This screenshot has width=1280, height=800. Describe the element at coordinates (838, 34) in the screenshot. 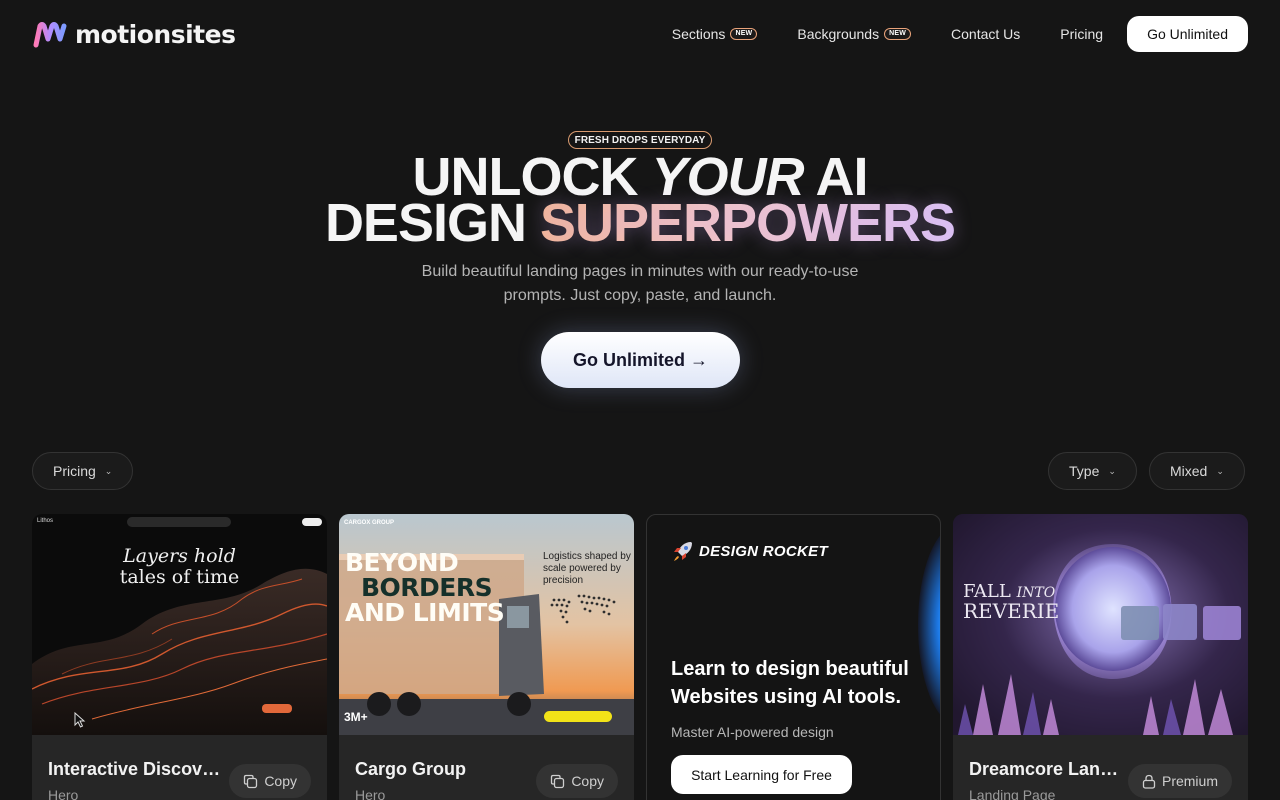

I see `nav-item-label: Backgrounds` at that location.